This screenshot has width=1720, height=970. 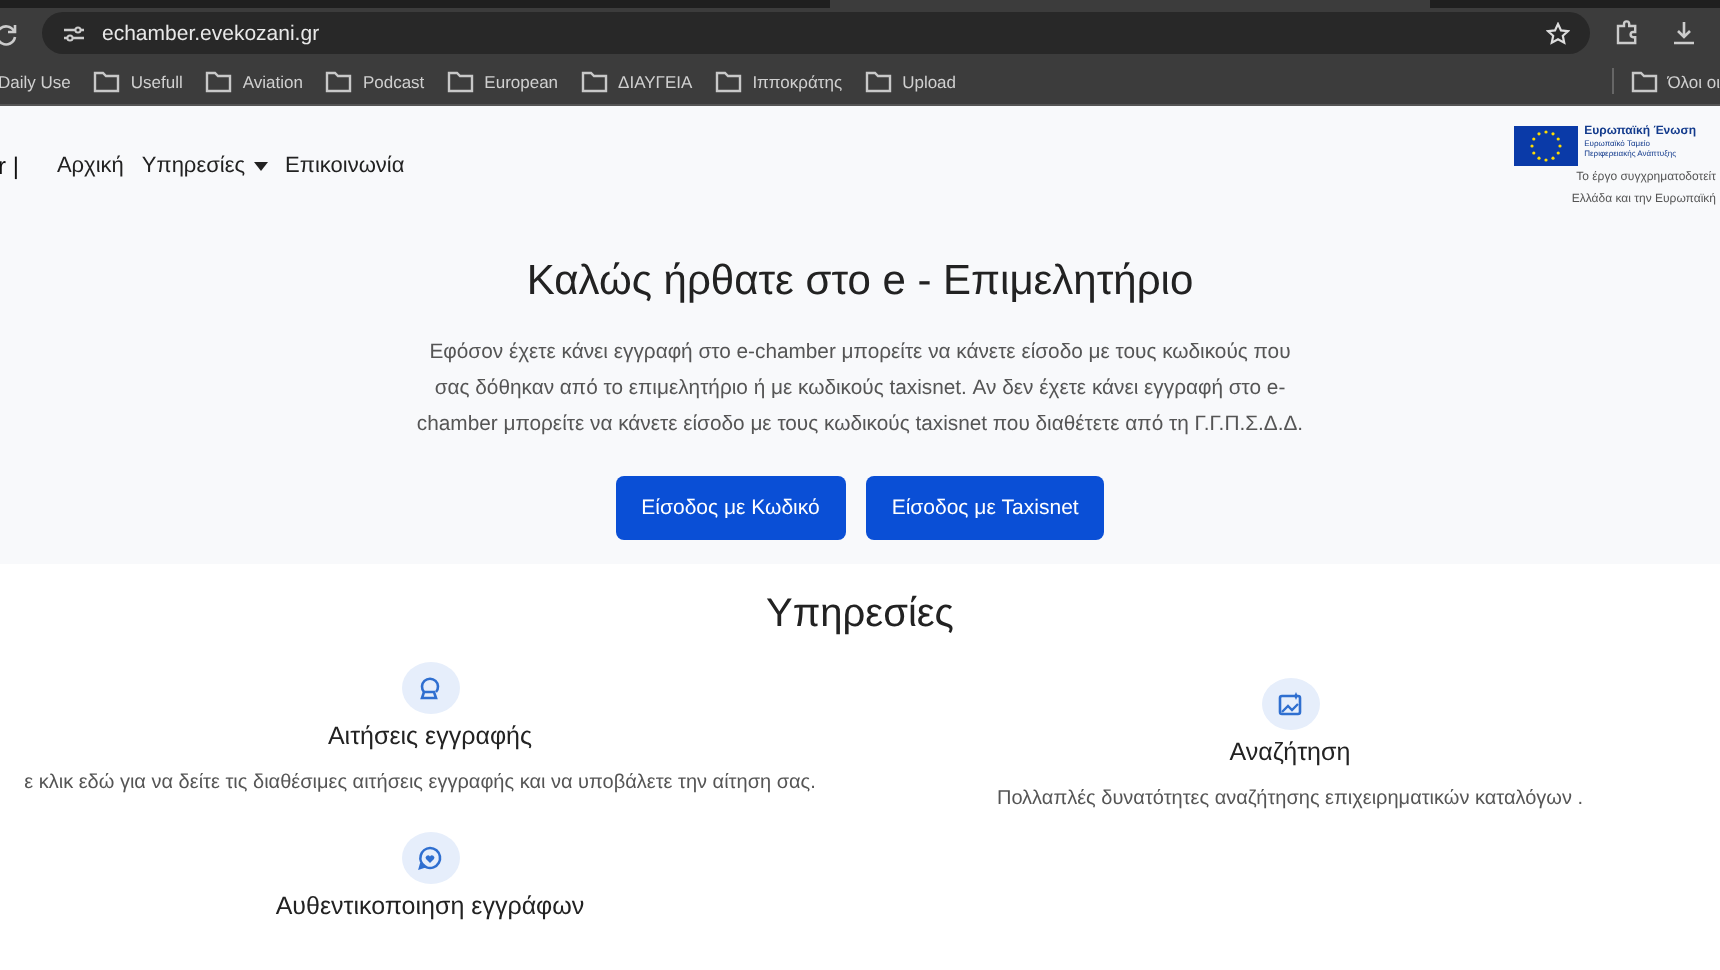 What do you see at coordinates (860, 282) in the screenshot?
I see `hero-title: Καλώς ήρθατε στο e - Επιμελητήριο` at bounding box center [860, 282].